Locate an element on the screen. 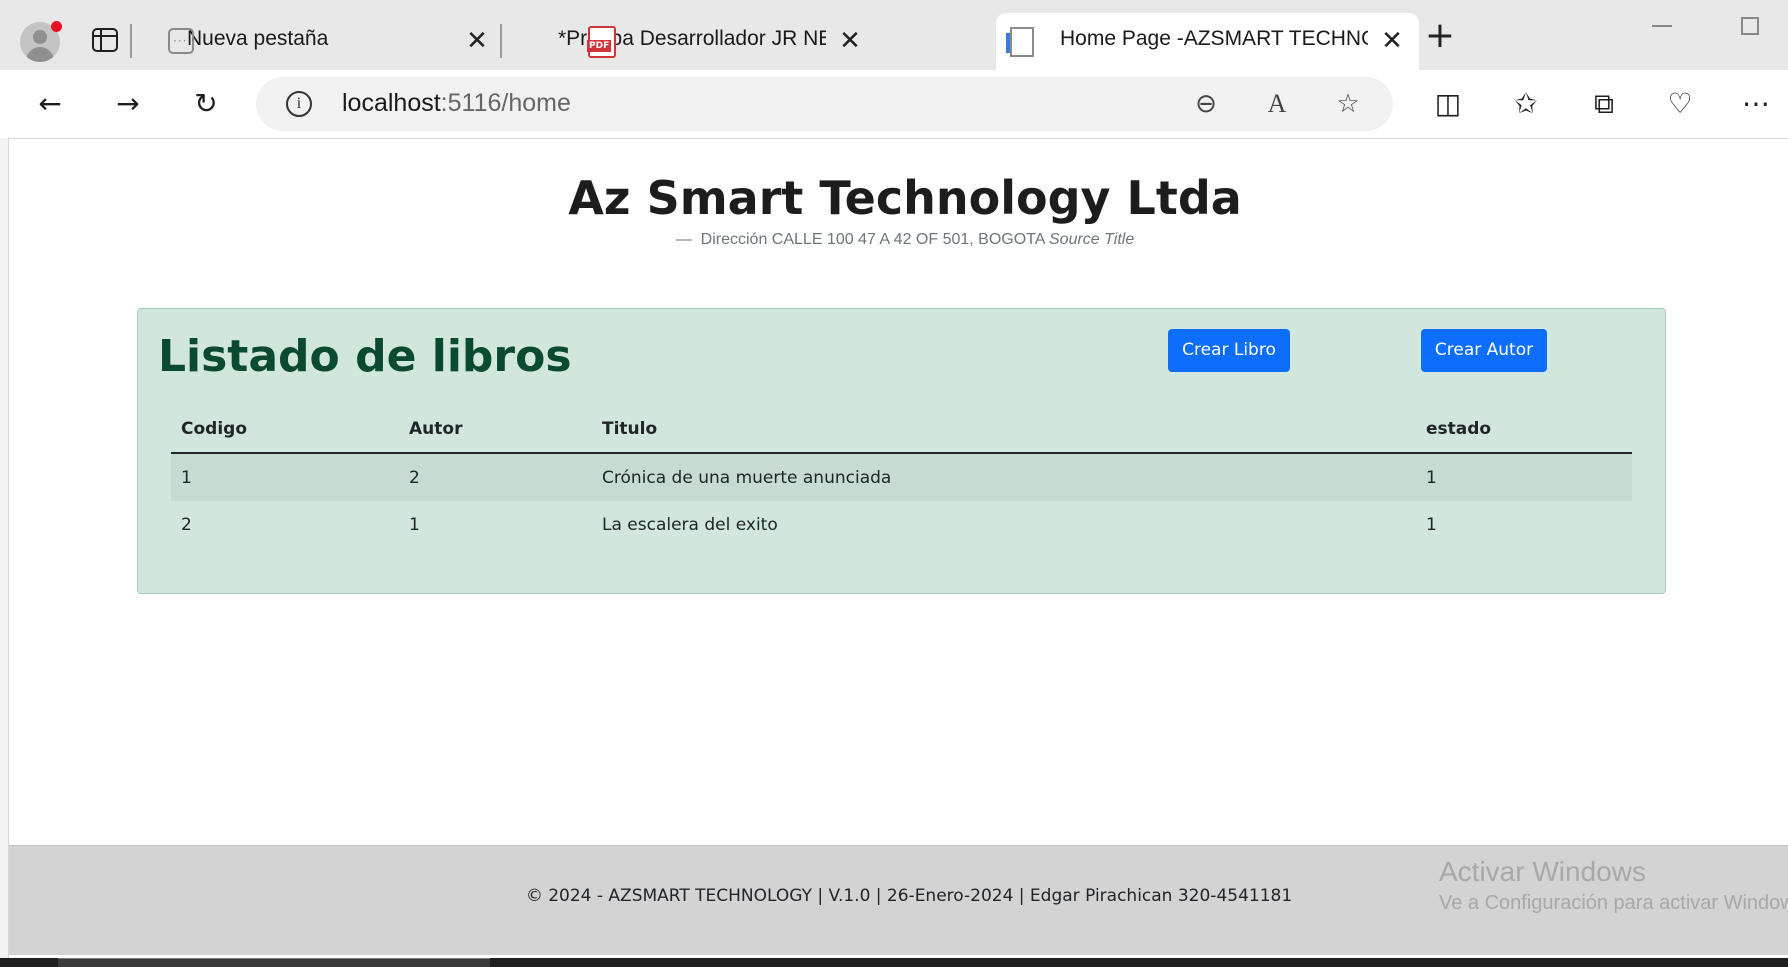 This screenshot has width=1788, height=967. tab-pdf: *Prueba Desarrollador JR NET.pdf ✕ is located at coordinates (690, 41).